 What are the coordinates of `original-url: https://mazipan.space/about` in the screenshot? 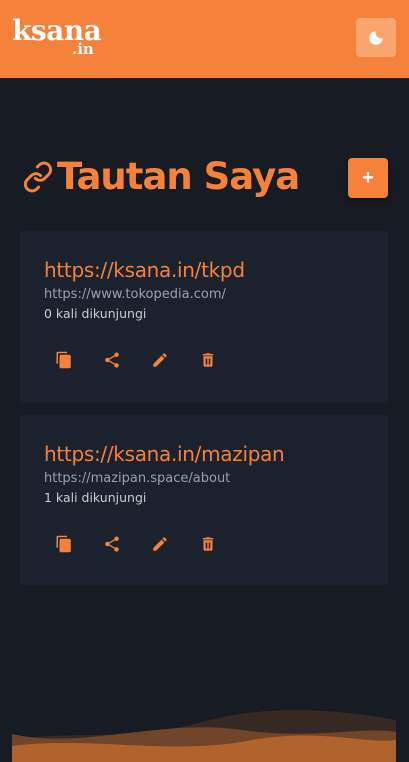 It's located at (137, 478).